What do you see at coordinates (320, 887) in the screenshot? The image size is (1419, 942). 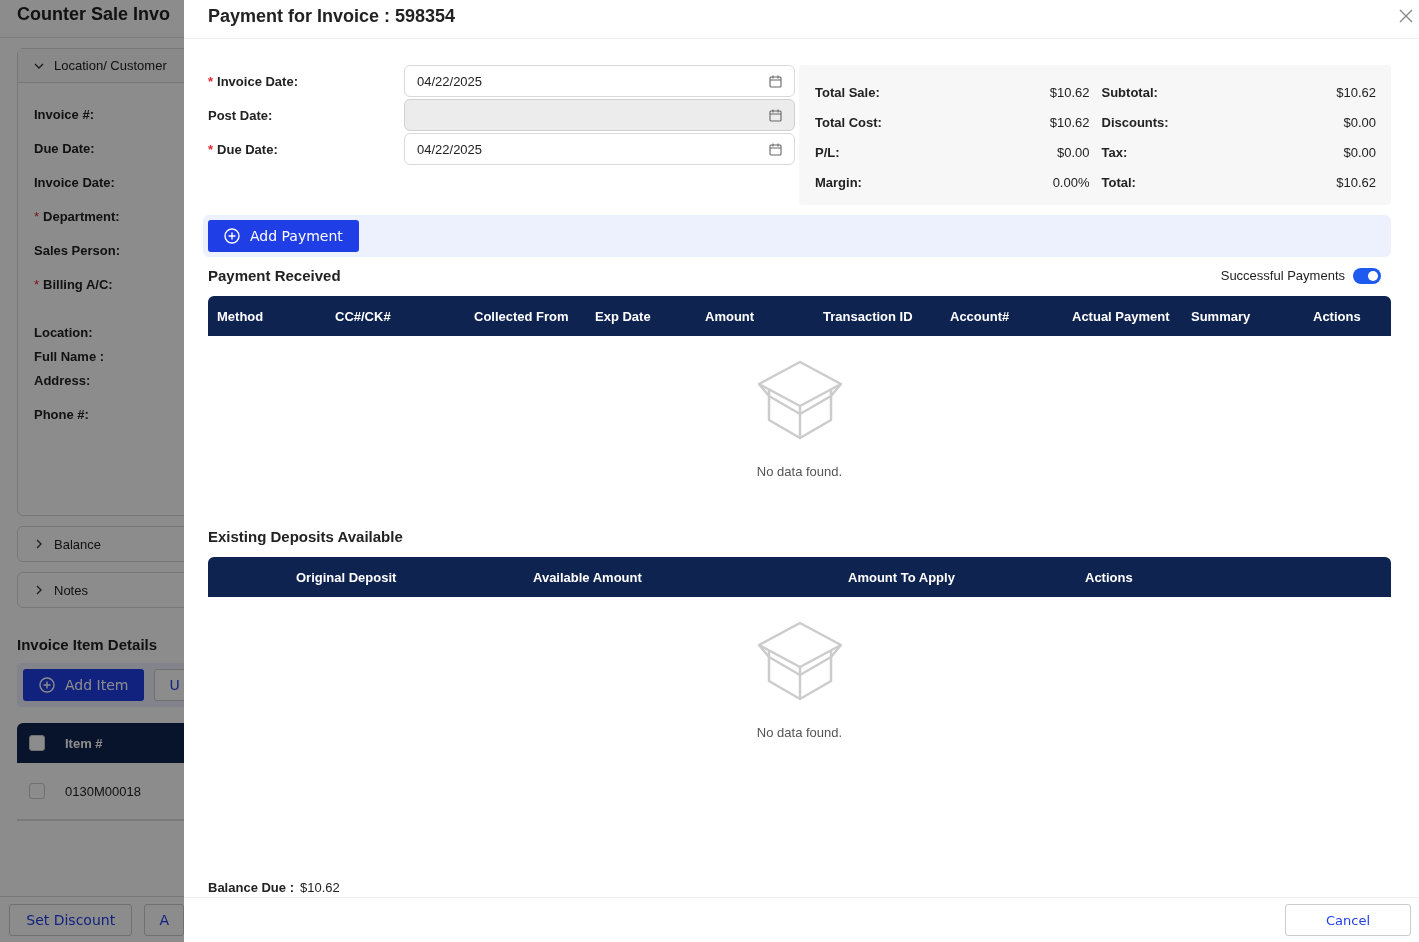 I see `balance-value: $10.62` at bounding box center [320, 887].